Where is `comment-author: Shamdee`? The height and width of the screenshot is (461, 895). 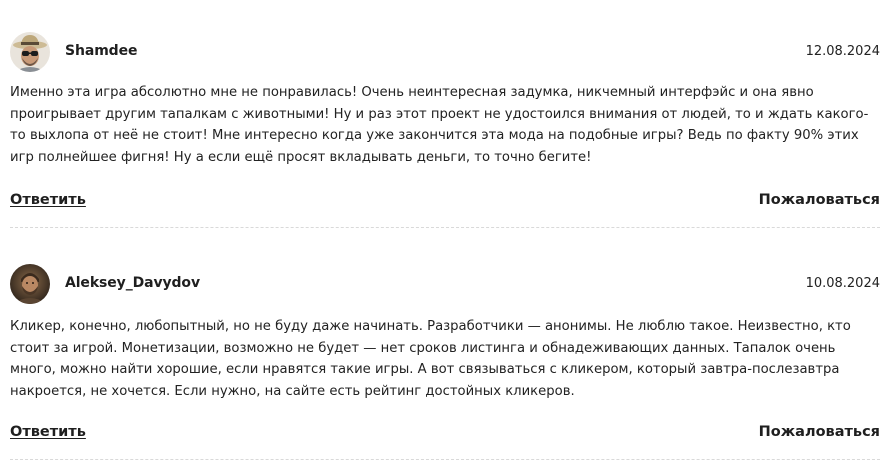 comment-author: Shamdee is located at coordinates (101, 51).